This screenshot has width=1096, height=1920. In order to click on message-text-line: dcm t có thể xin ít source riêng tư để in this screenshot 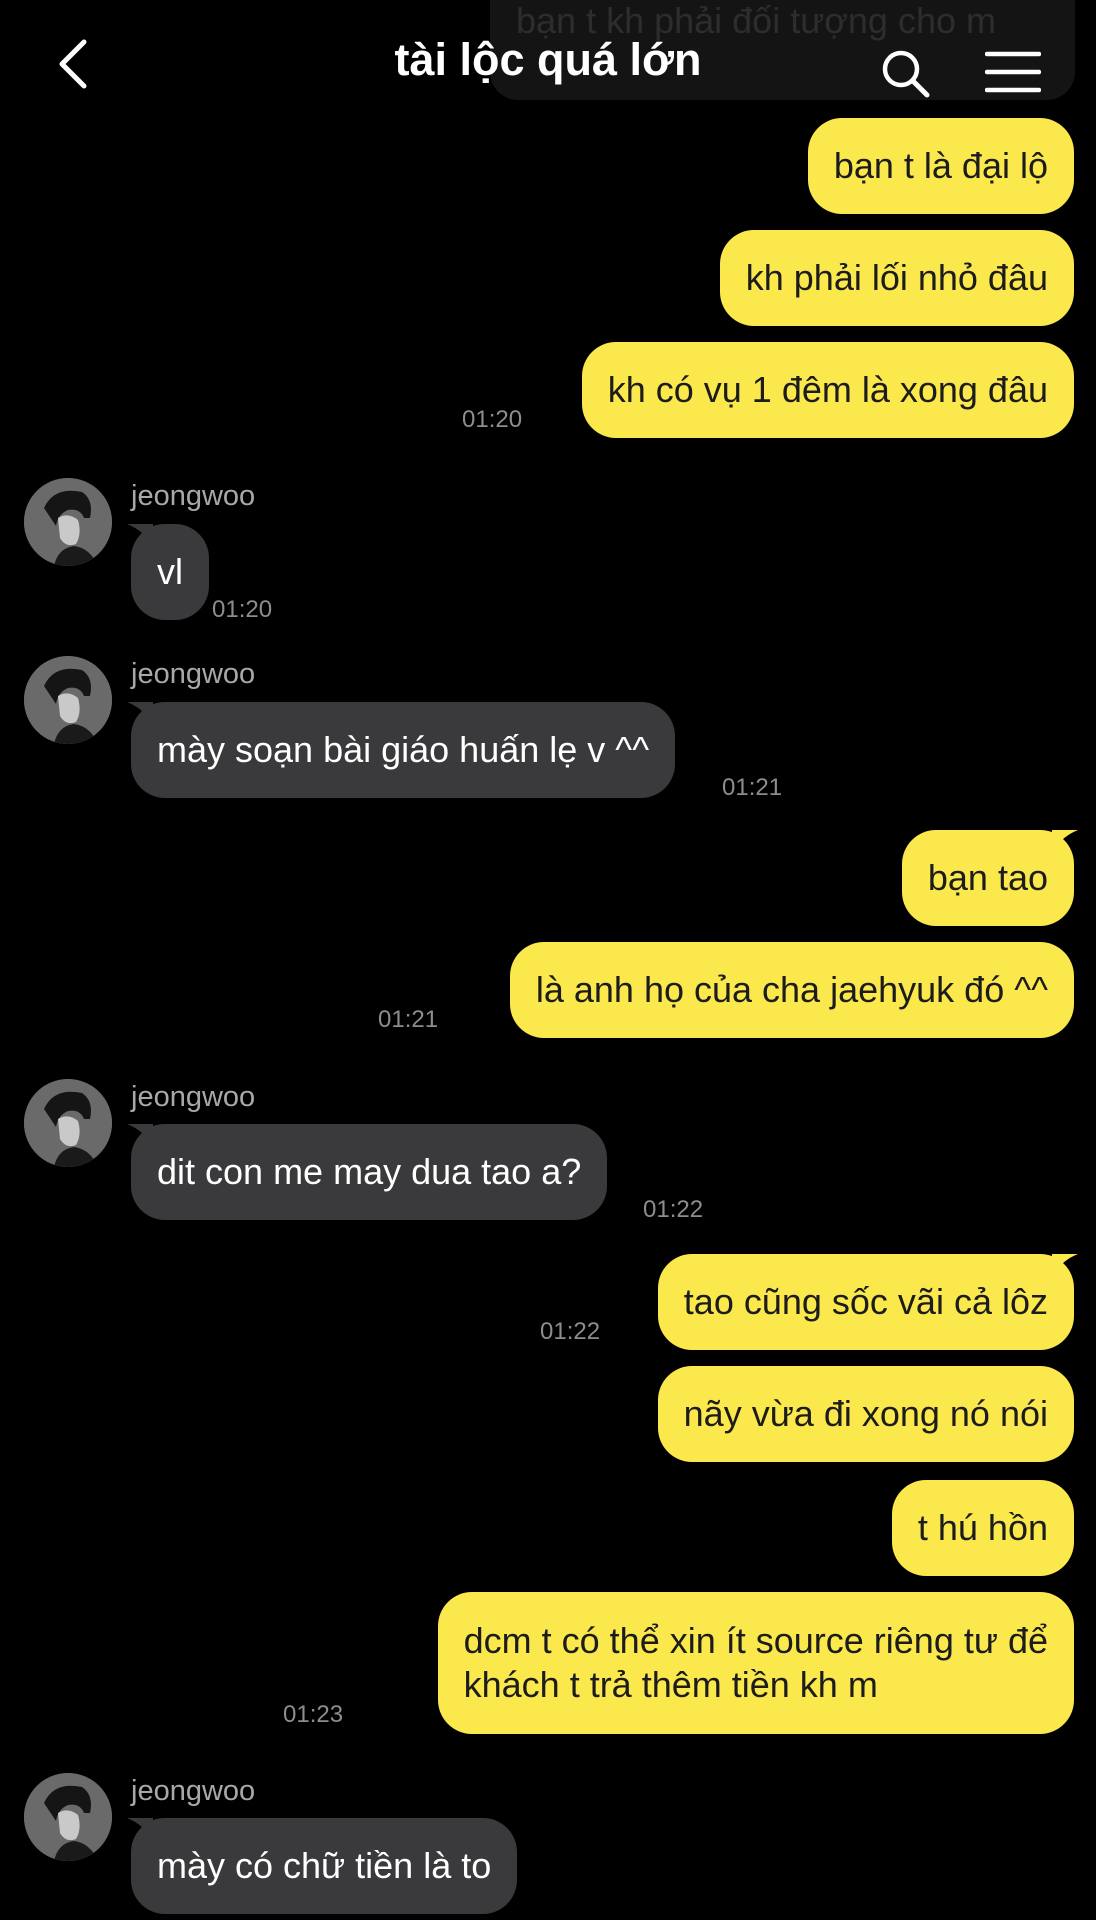, I will do `click(755, 1640)`.